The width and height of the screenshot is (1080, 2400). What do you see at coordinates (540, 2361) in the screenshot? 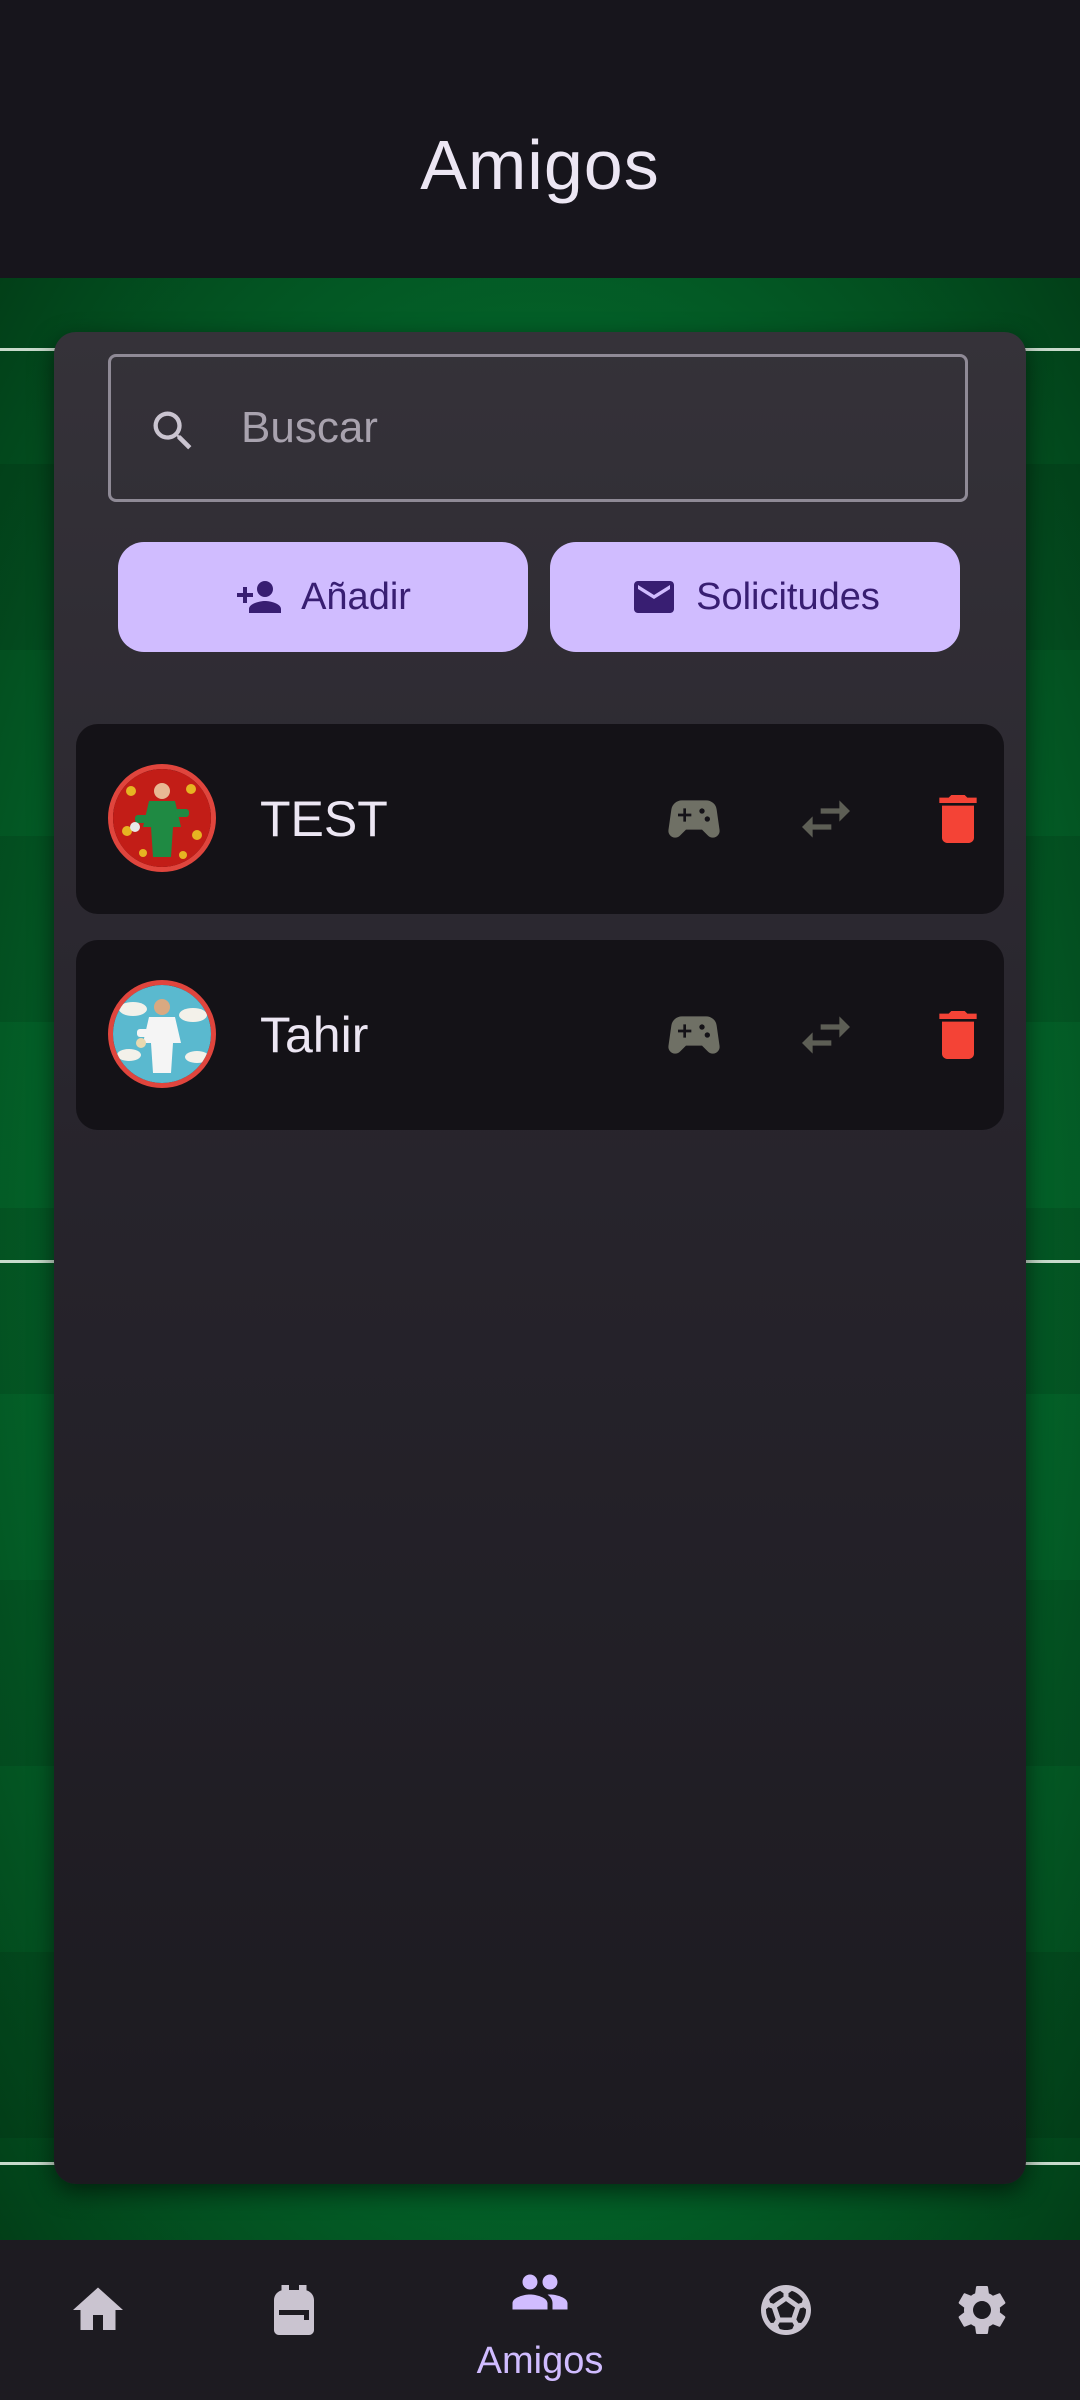
I see `nav-item-friends-label: Amigos` at bounding box center [540, 2361].